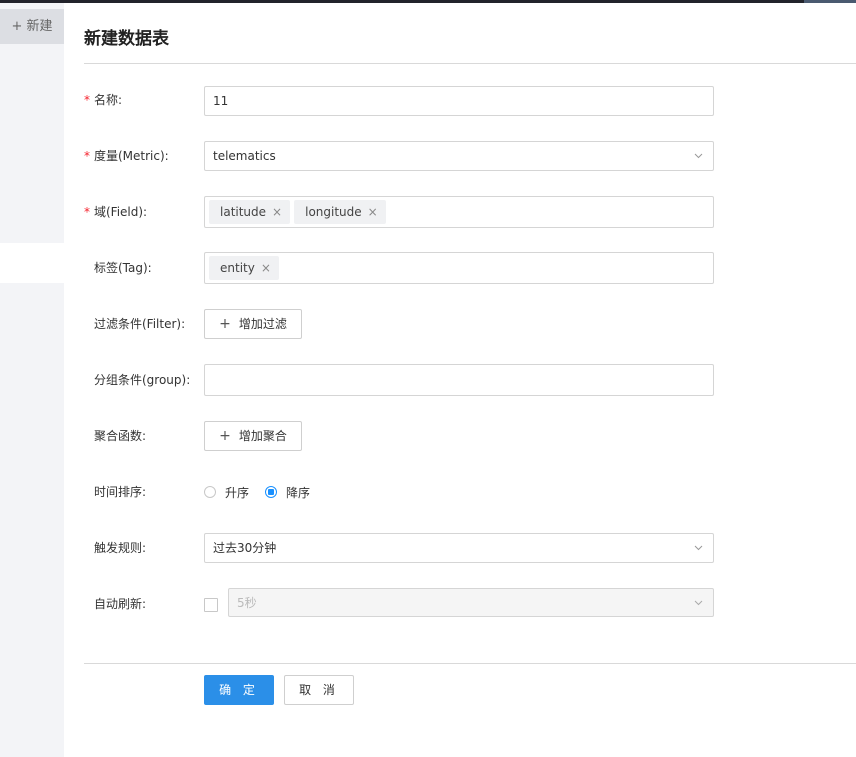 Image resolution: width=856 pixels, height=757 pixels. Describe the element at coordinates (211, 605) in the screenshot. I see `auto-refresh-checkbox` at that location.